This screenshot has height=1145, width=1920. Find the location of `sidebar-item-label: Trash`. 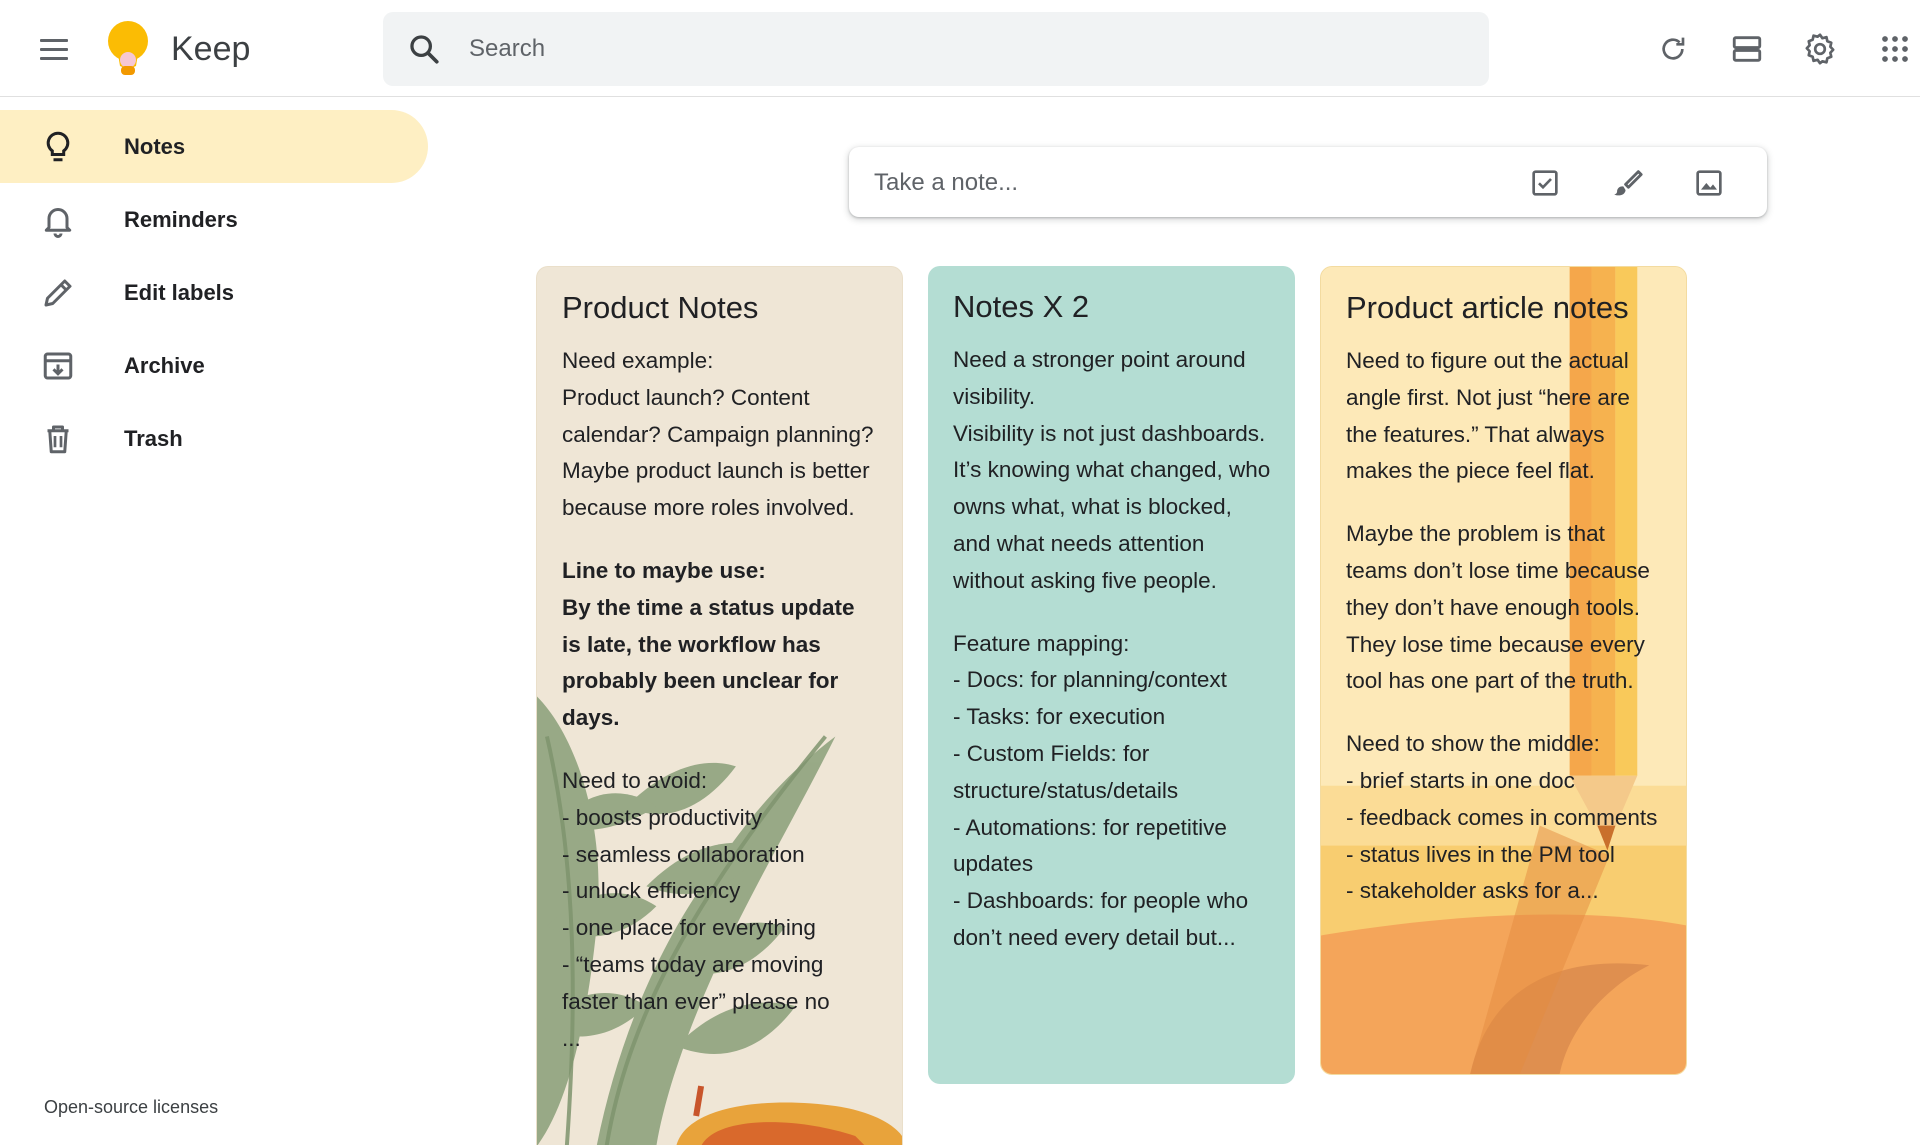

sidebar-item-label: Trash is located at coordinates (153, 438).